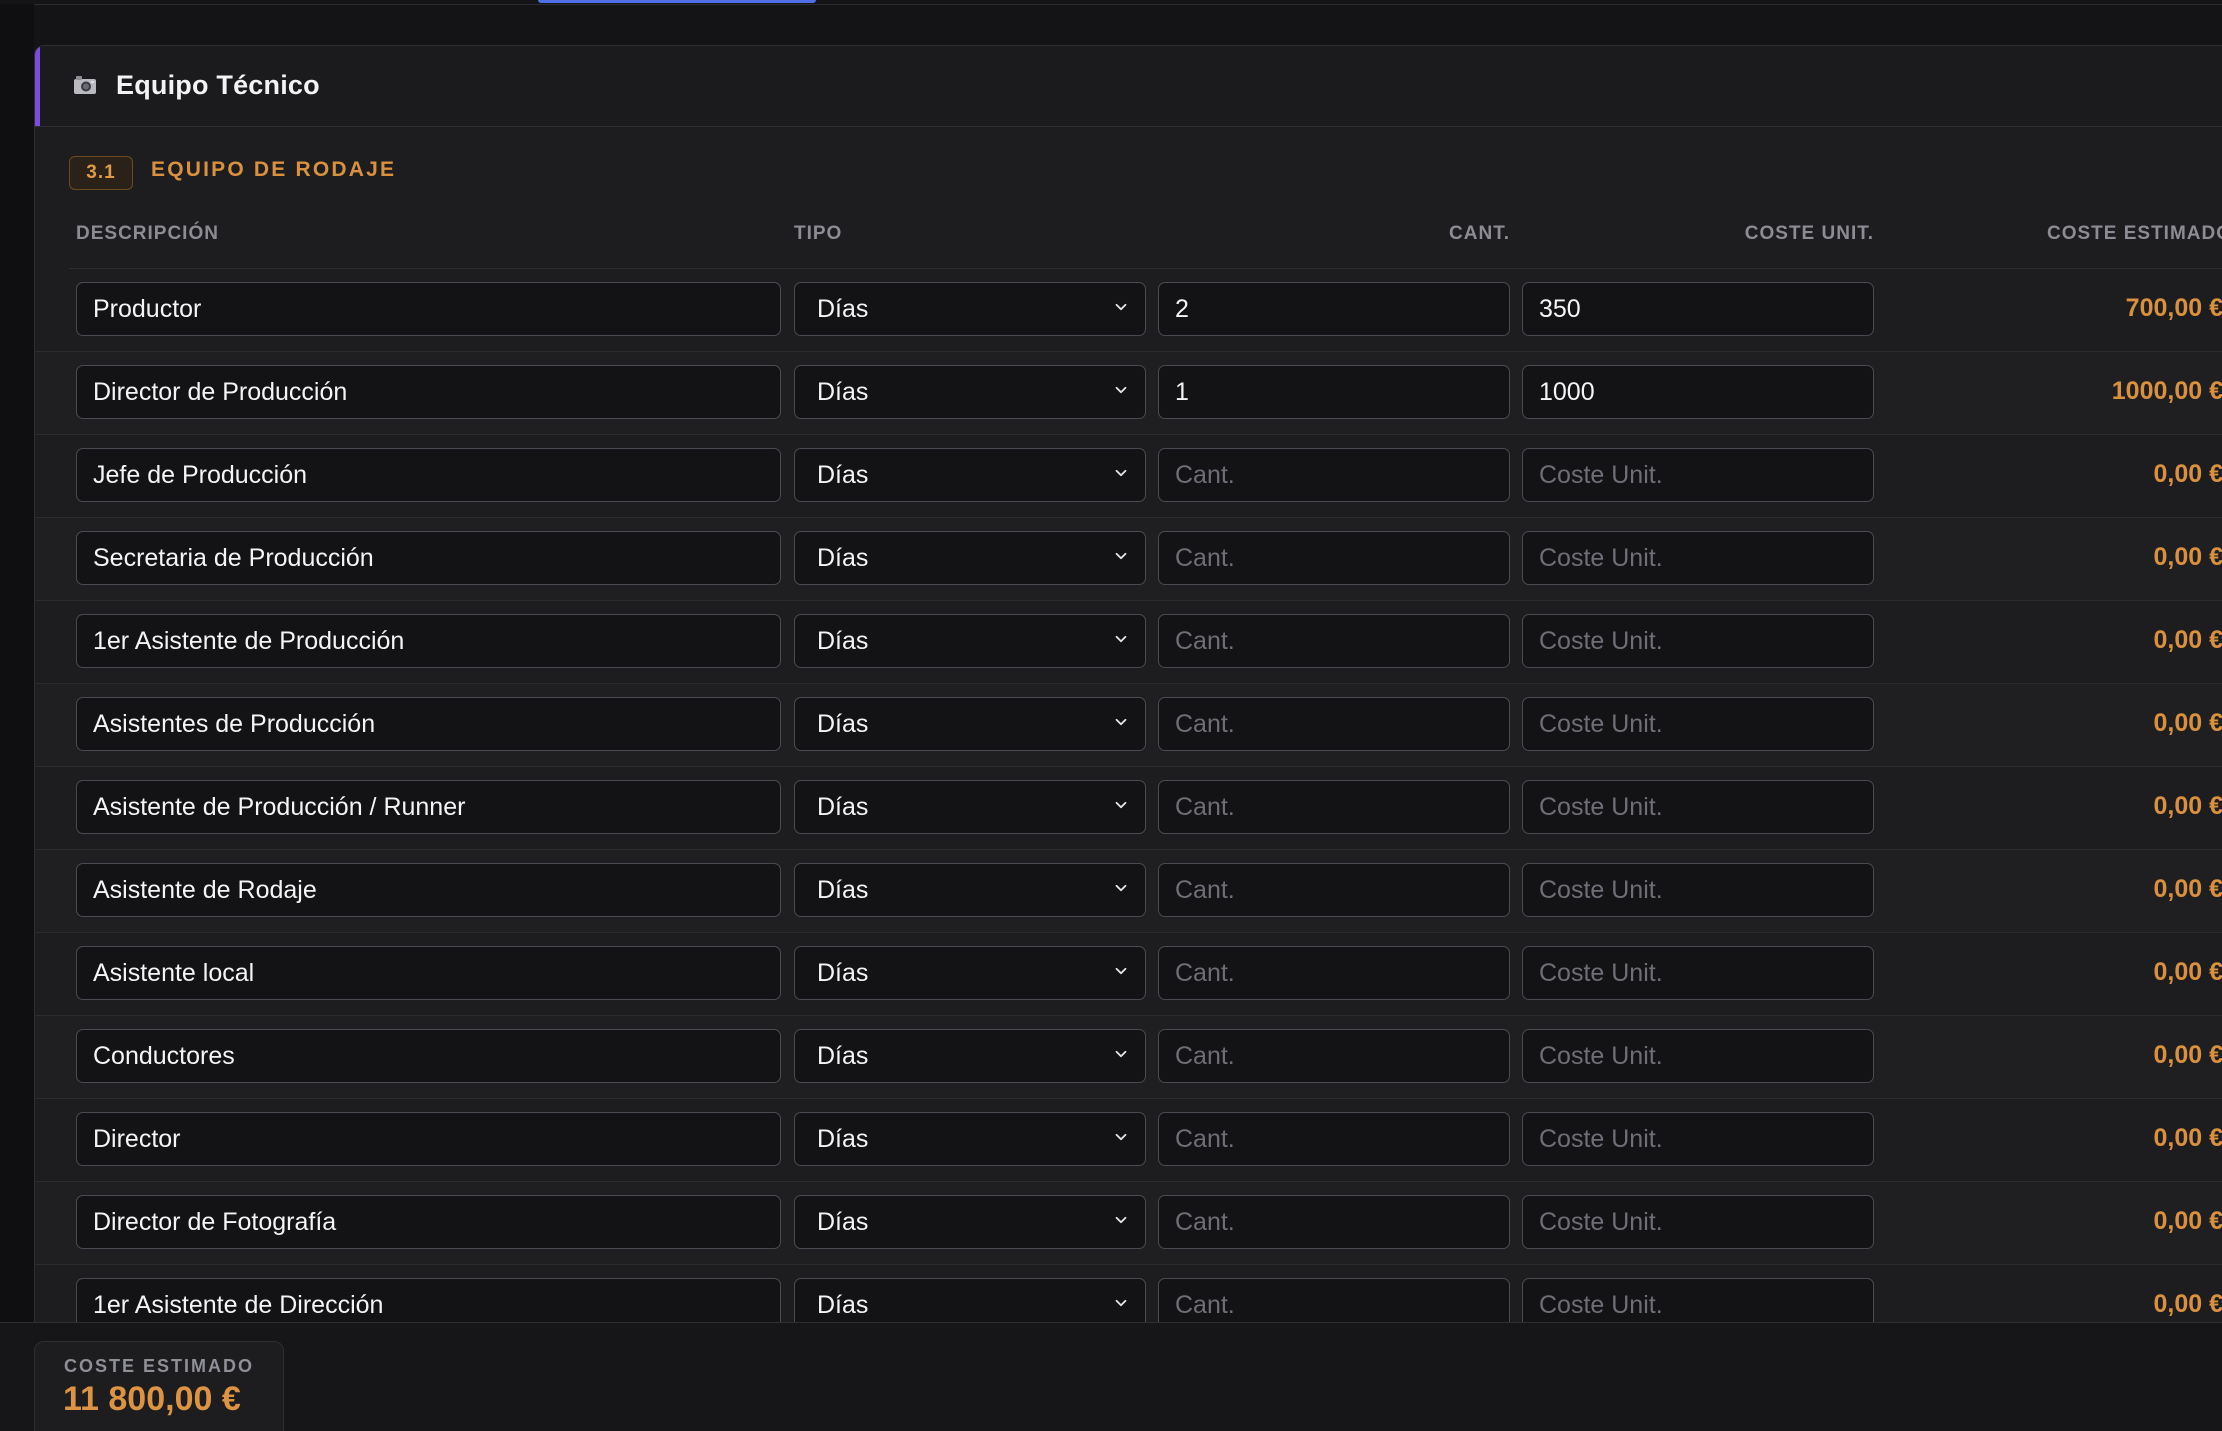 Image resolution: width=2222 pixels, height=1431 pixels. I want to click on section-title: EQUIPO DE RODAJE, so click(274, 169).